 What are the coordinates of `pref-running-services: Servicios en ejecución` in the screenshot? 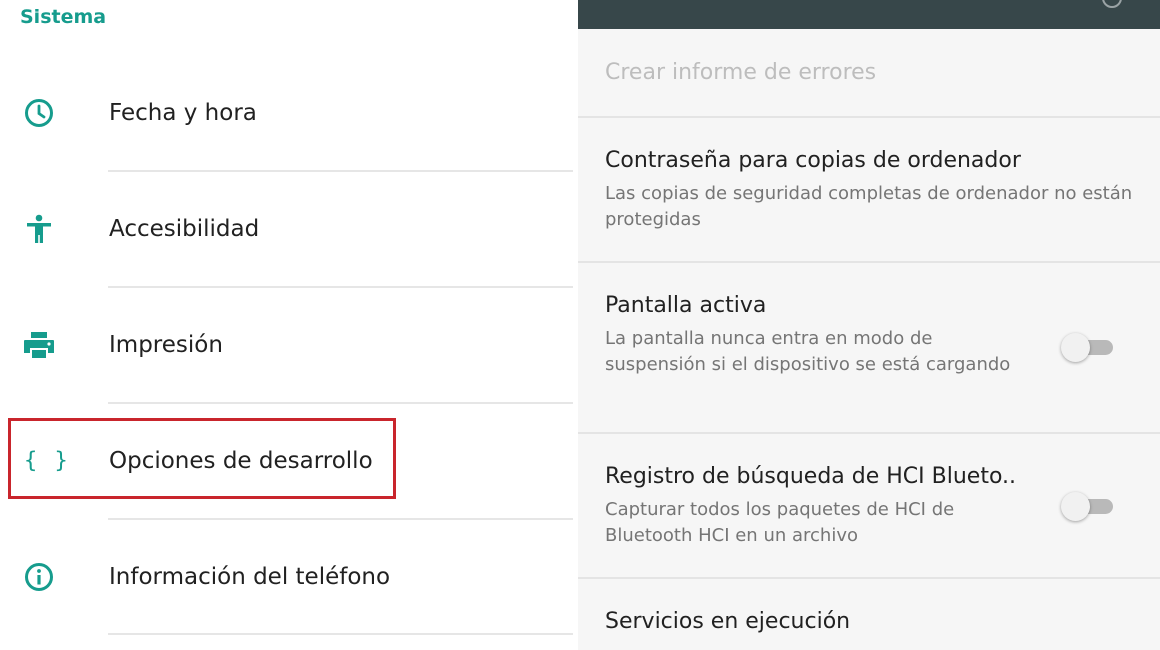 It's located at (869, 614).